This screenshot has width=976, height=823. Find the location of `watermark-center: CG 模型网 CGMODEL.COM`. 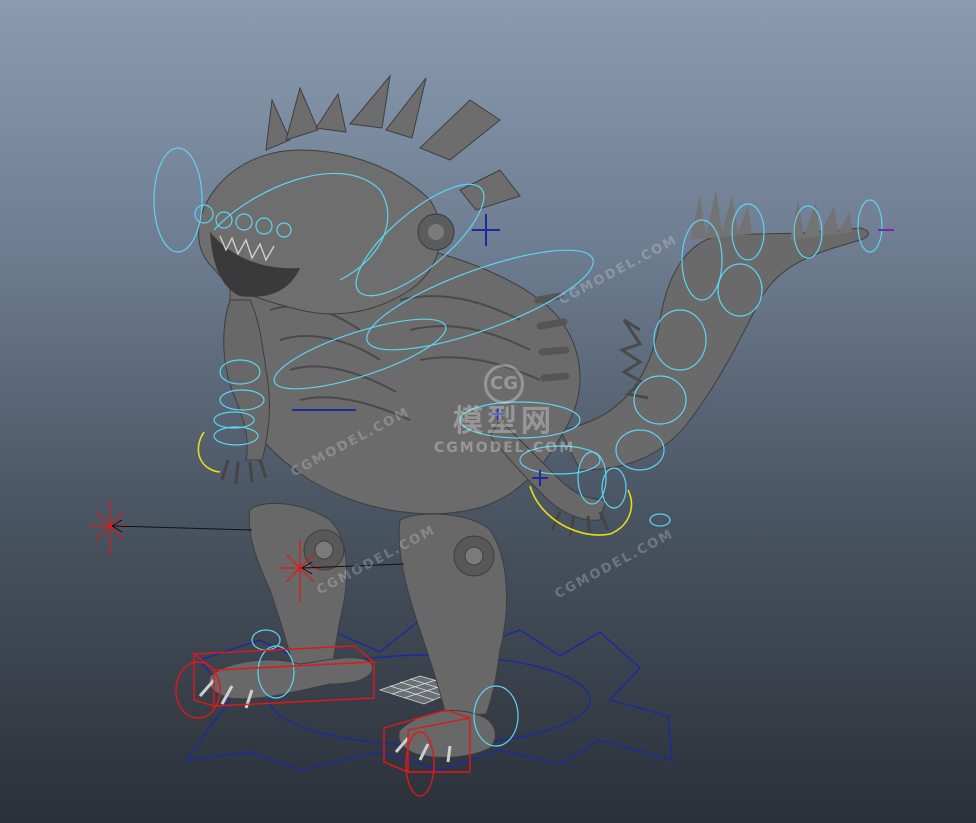

watermark-center: CG 模型网 CGMODEL.COM is located at coordinates (504, 410).